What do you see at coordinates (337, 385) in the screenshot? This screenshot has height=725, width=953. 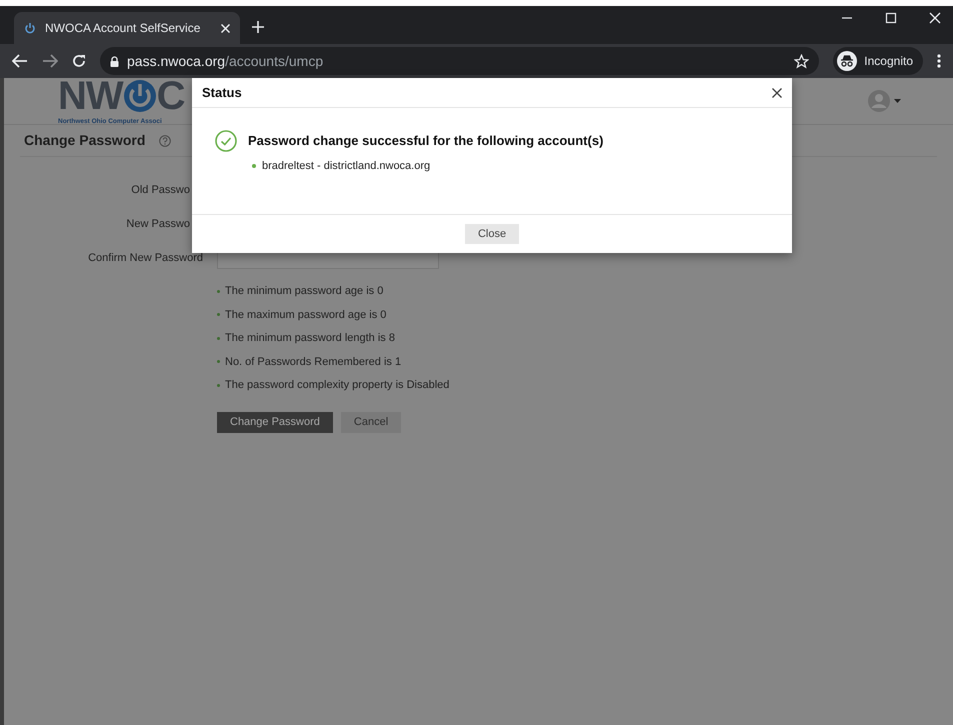 I see `policy-rule: The password complexity property is Disabled` at bounding box center [337, 385].